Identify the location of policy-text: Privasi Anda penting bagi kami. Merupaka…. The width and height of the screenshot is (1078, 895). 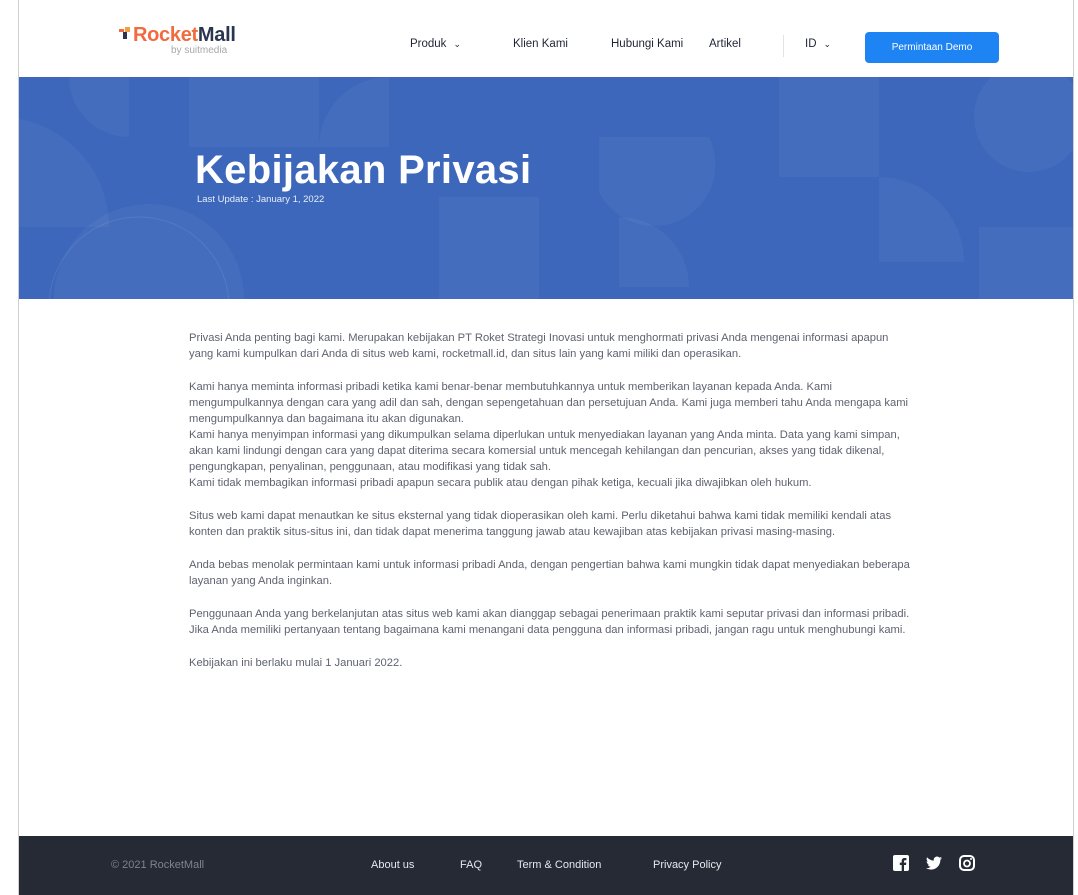
(539, 346).